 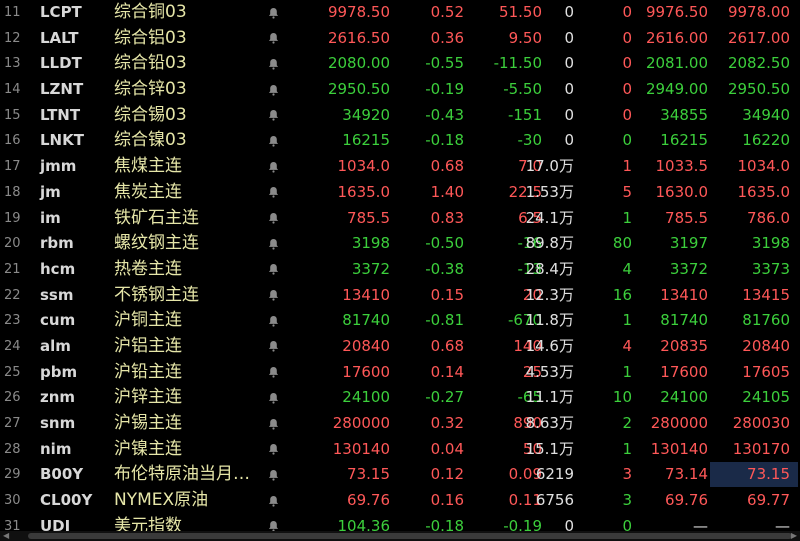 What do you see at coordinates (400, 193) in the screenshot?
I see `quote-row: 18 jm 焦炭主连 1635.0 1.40 22.5 1.53万 5 1630.0 1635.0` at bounding box center [400, 193].